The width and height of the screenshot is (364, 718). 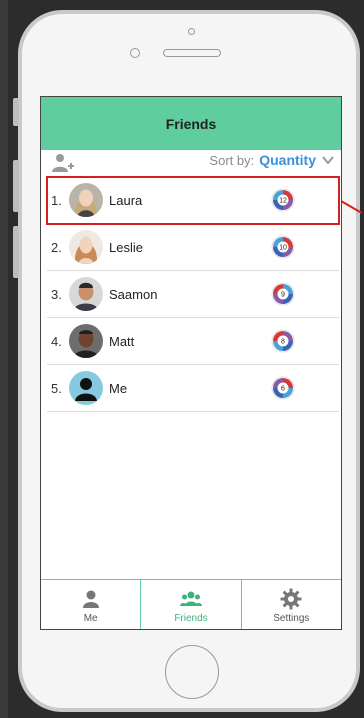 What do you see at coordinates (56, 388) in the screenshot?
I see `rank: 5.` at bounding box center [56, 388].